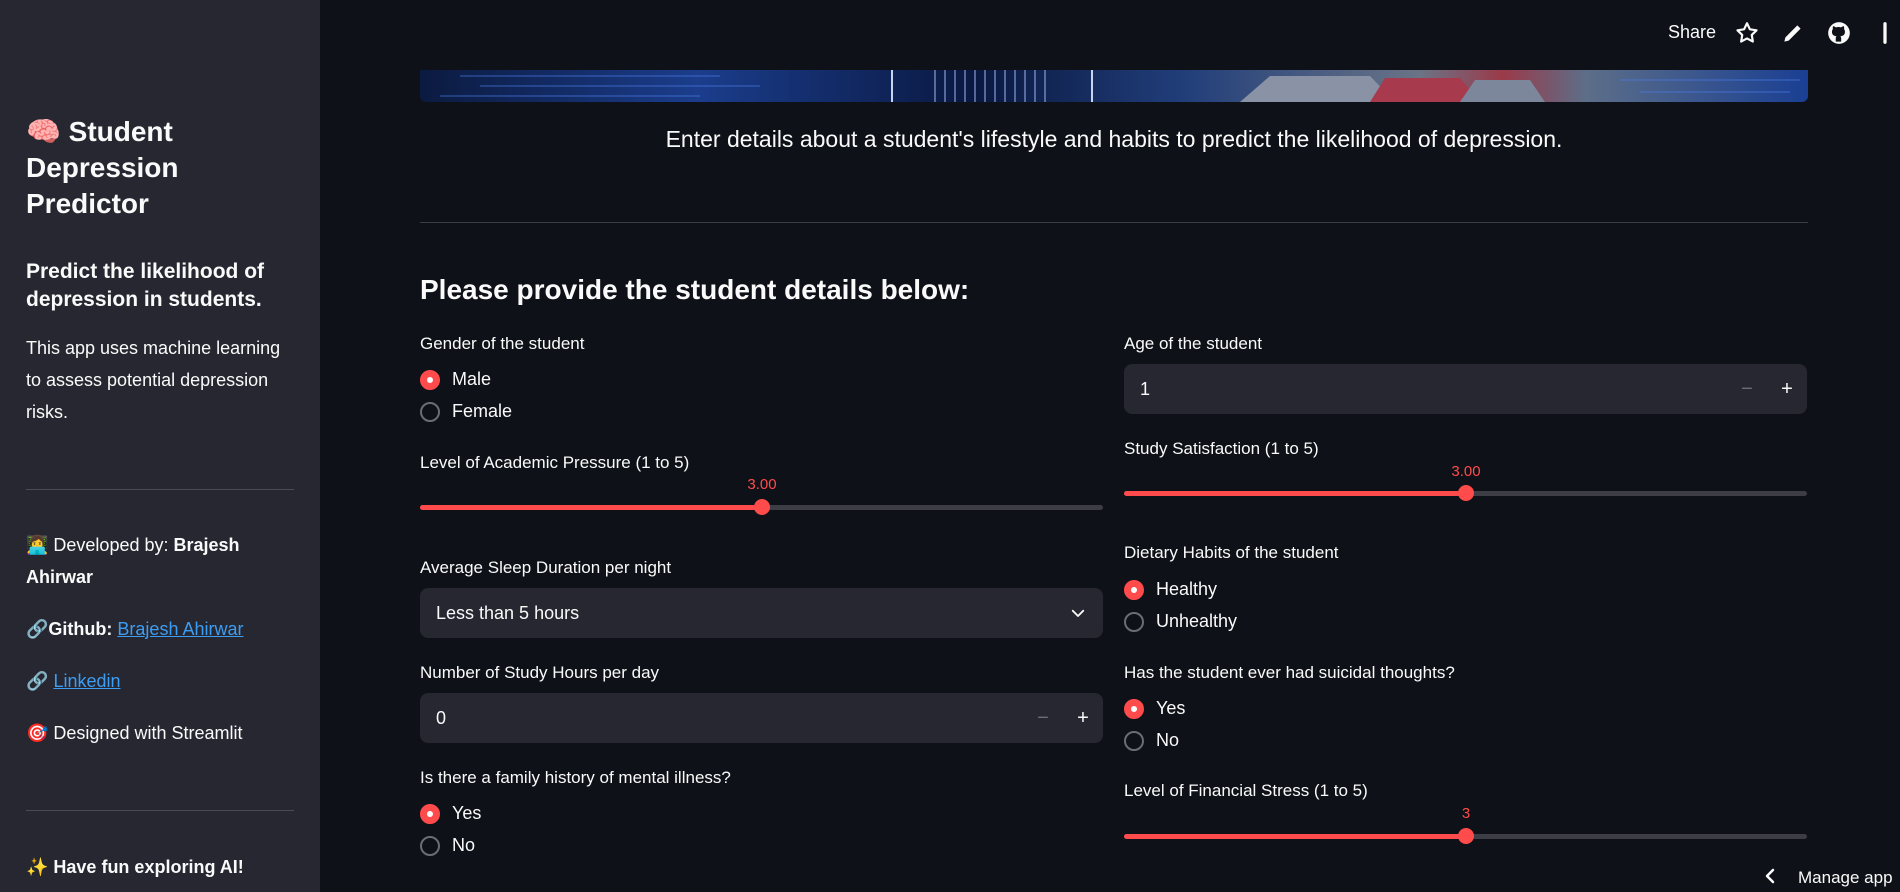 The width and height of the screenshot is (1900, 892). Describe the element at coordinates (1193, 343) in the screenshot. I see `age-label: Age of the student` at that location.